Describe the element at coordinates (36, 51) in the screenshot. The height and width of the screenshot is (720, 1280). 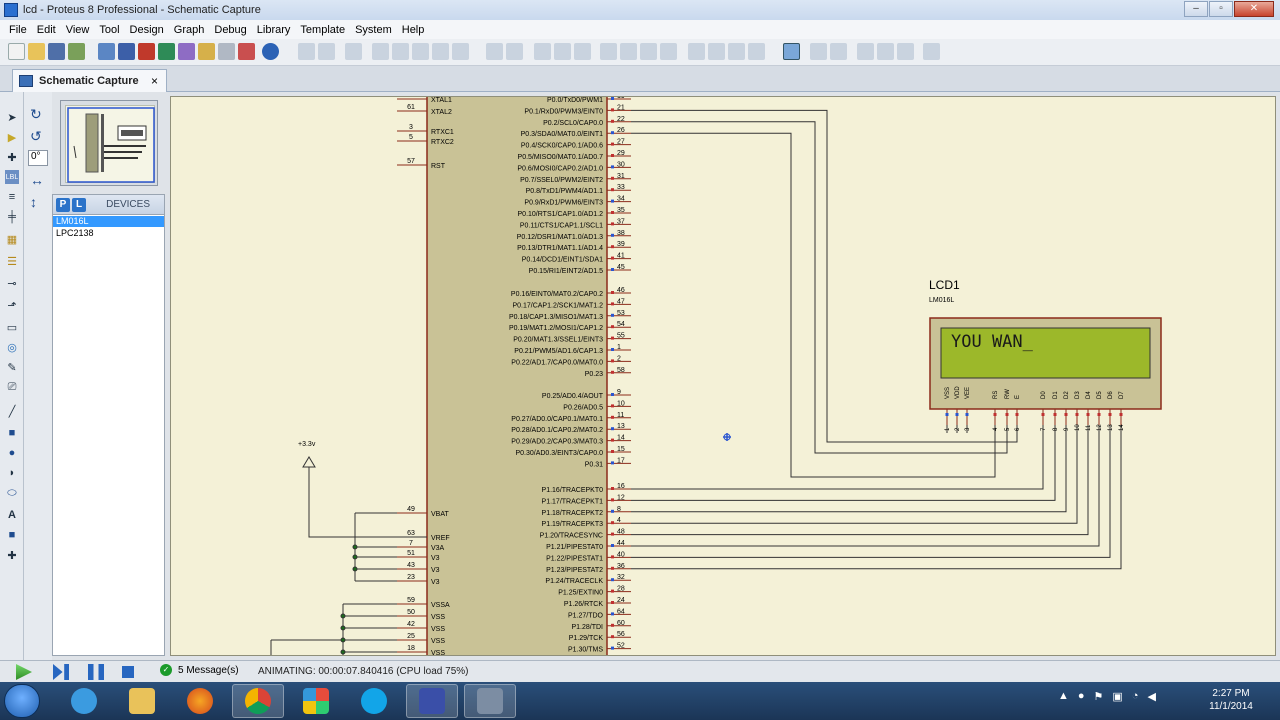
I see `open-folder-icon` at that location.